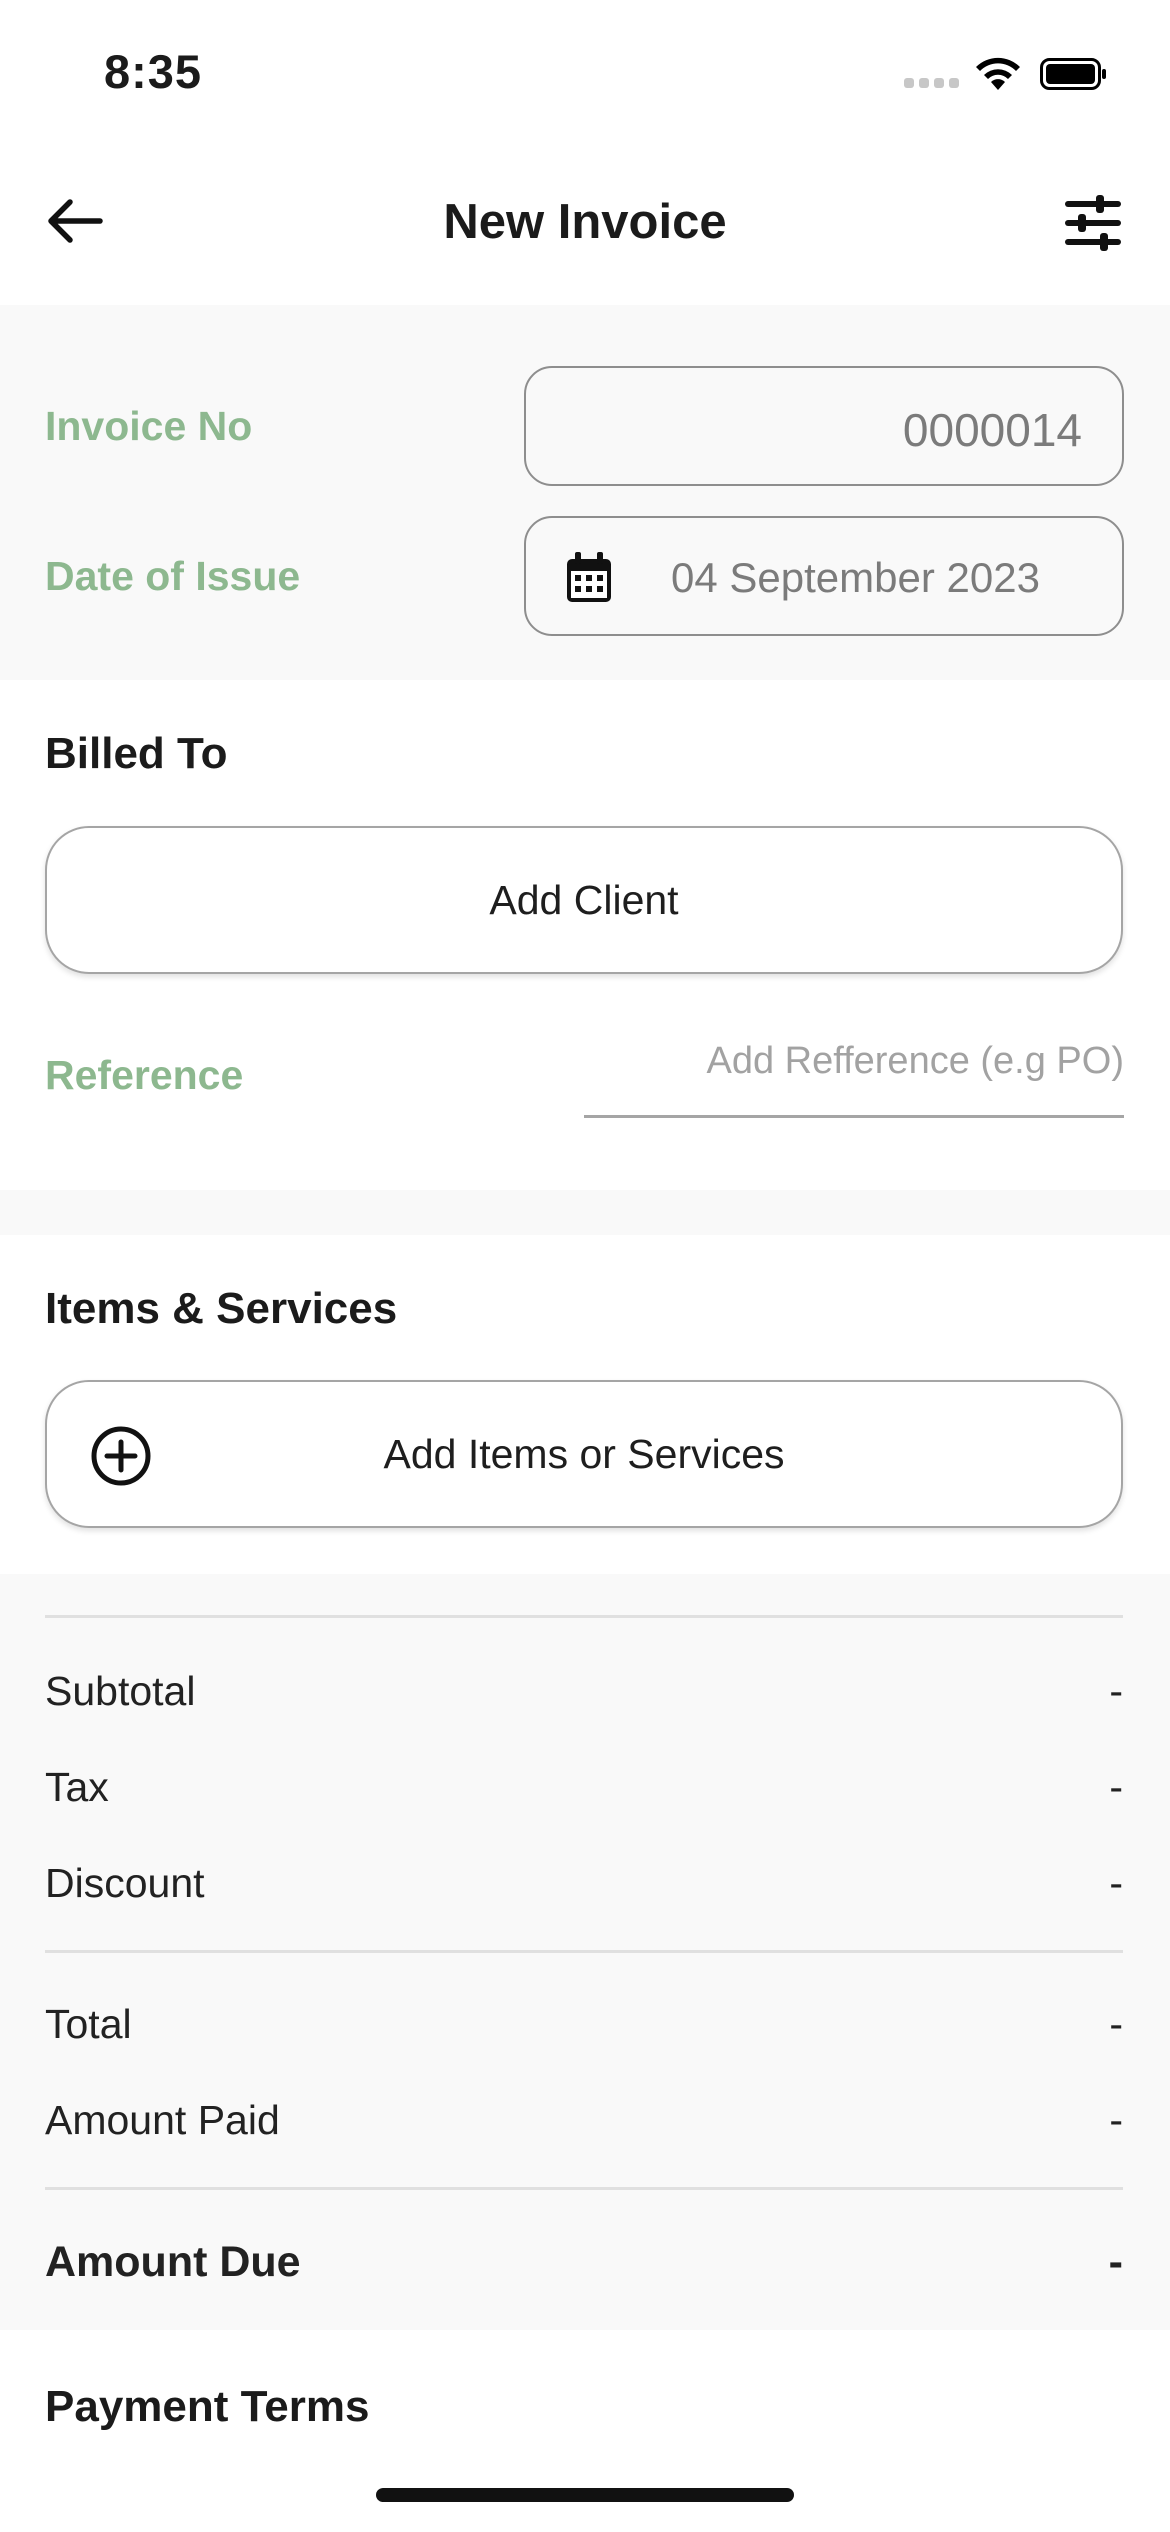  What do you see at coordinates (144, 1075) in the screenshot?
I see `reference-label: Reference` at bounding box center [144, 1075].